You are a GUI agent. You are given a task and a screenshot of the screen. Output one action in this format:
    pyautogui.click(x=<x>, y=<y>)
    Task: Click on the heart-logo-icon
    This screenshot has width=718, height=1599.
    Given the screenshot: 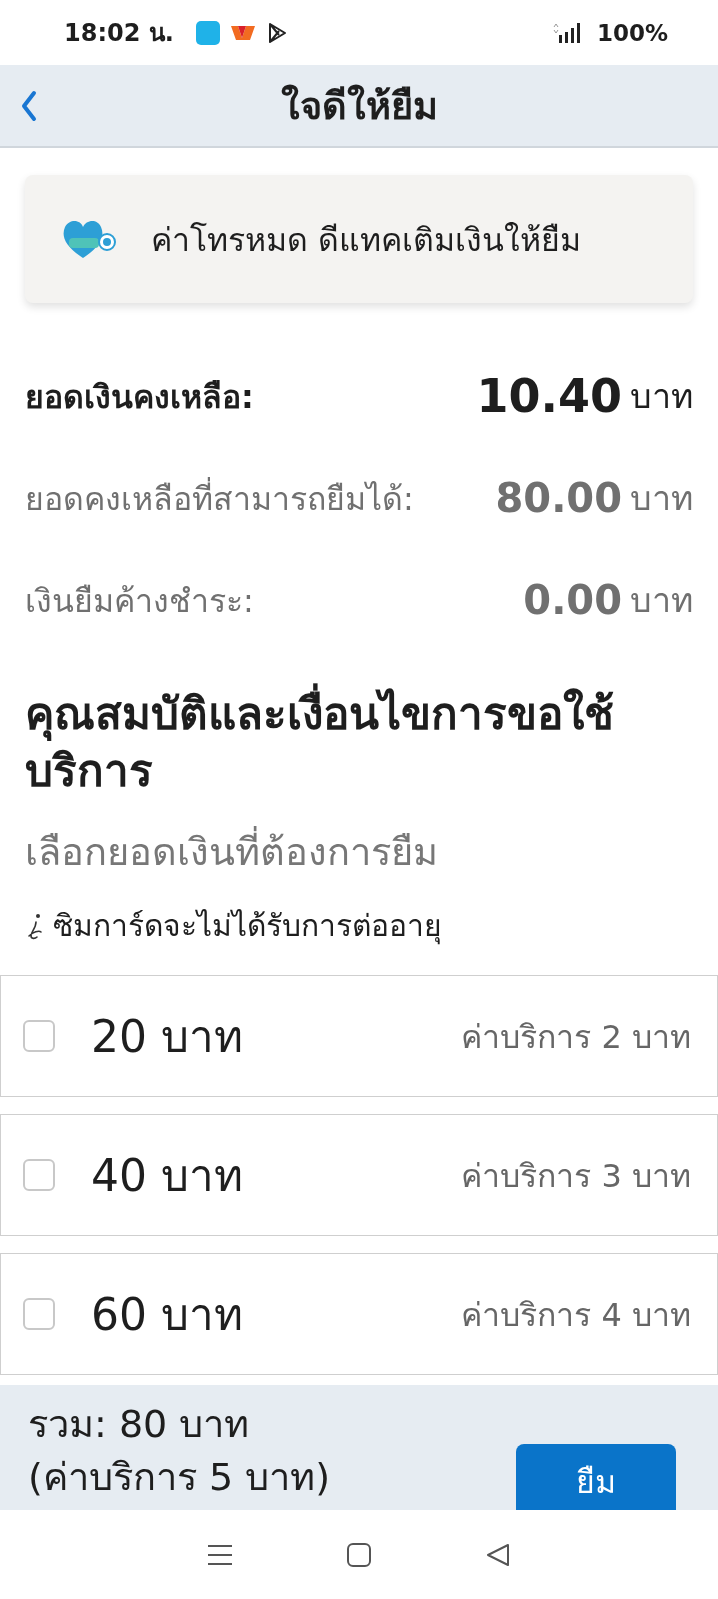 What is the action you would take?
    pyautogui.click(x=89, y=239)
    